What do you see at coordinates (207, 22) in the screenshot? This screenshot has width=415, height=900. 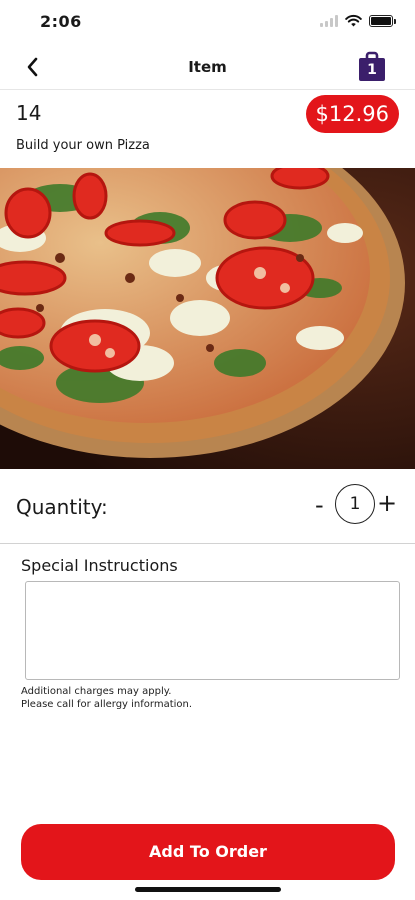 I see `status-bar: 2:06` at bounding box center [207, 22].